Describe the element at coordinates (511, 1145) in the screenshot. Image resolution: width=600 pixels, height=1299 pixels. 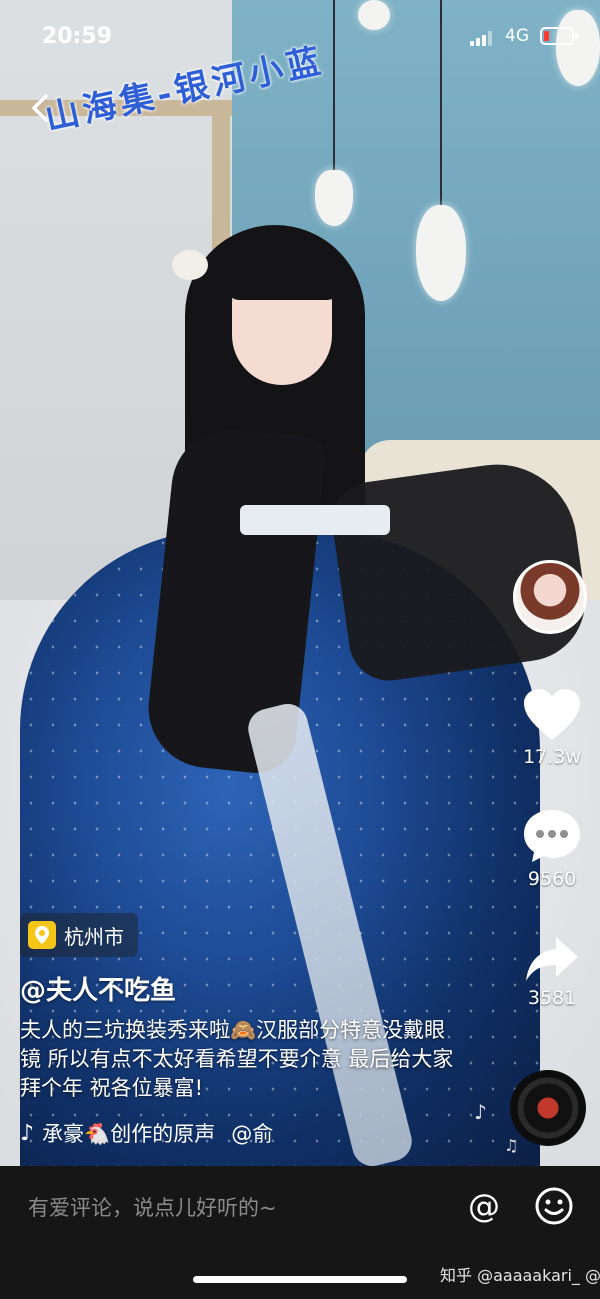
I see `floating-note-icon: ♫` at that location.